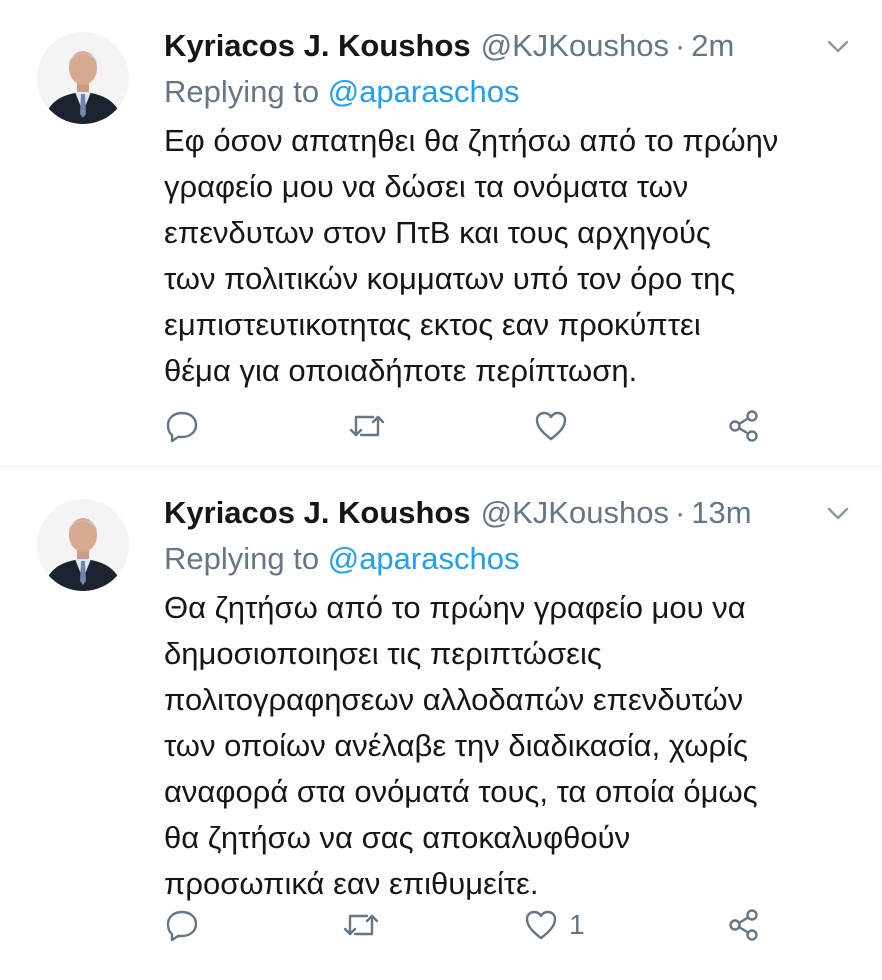 The image size is (882, 980). I want to click on like-button, so click(556, 426).